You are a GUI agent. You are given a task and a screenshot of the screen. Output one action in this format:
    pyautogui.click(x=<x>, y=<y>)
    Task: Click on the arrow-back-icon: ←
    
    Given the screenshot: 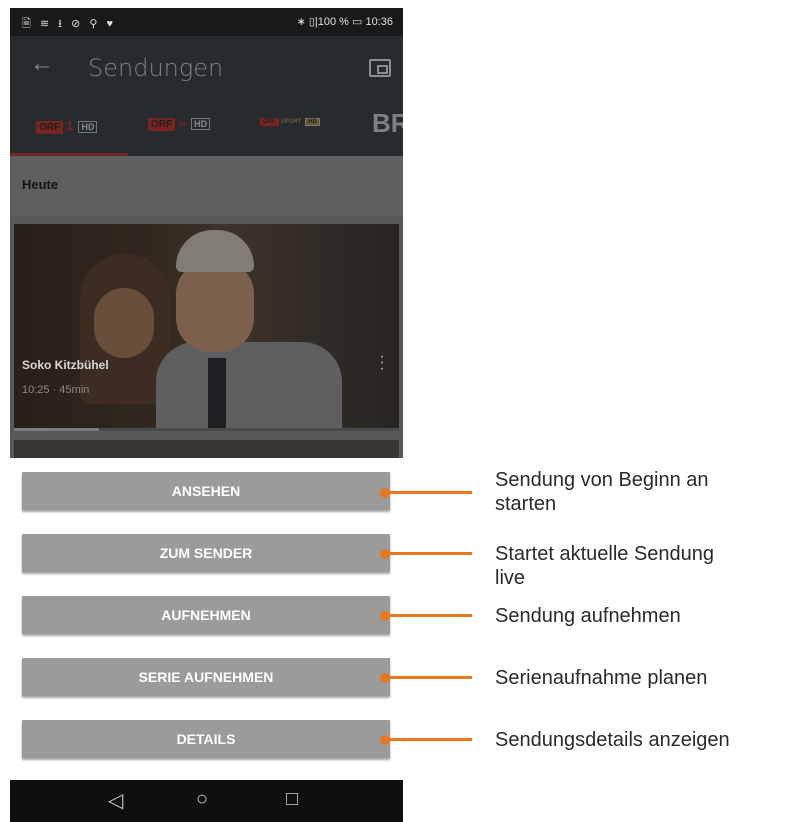 What is the action you would take?
    pyautogui.click(x=42, y=64)
    